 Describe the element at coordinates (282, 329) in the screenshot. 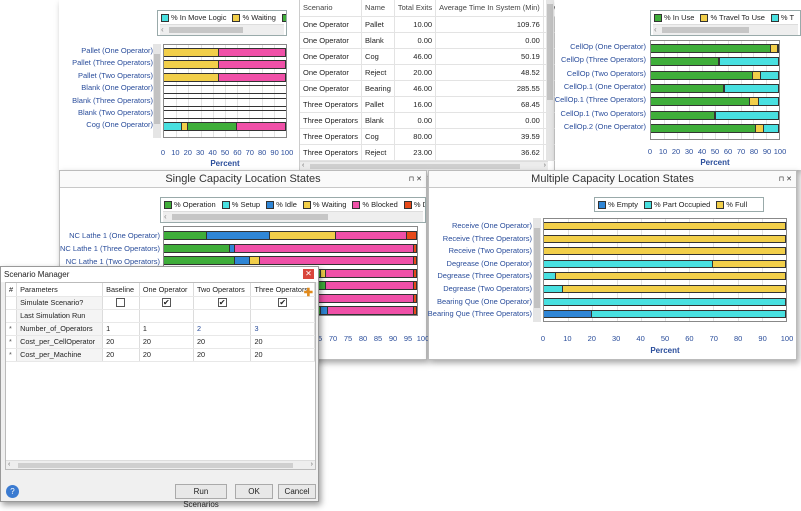

I see `grid-cell-three: 3` at that location.